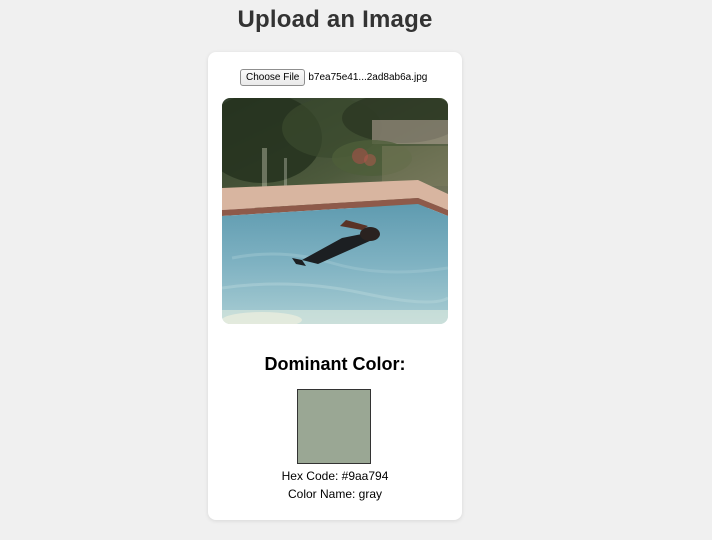 Image resolution: width=712 pixels, height=540 pixels. I want to click on page-title: Upload an Image, so click(335, 19).